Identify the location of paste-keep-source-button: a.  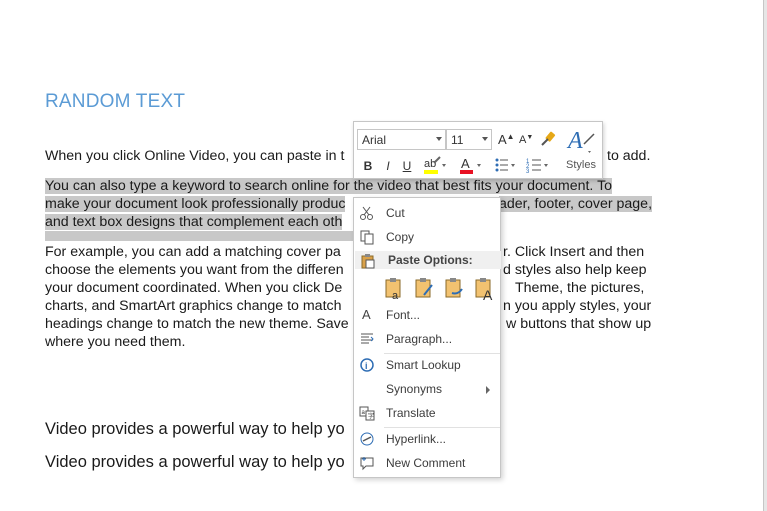
(395, 289).